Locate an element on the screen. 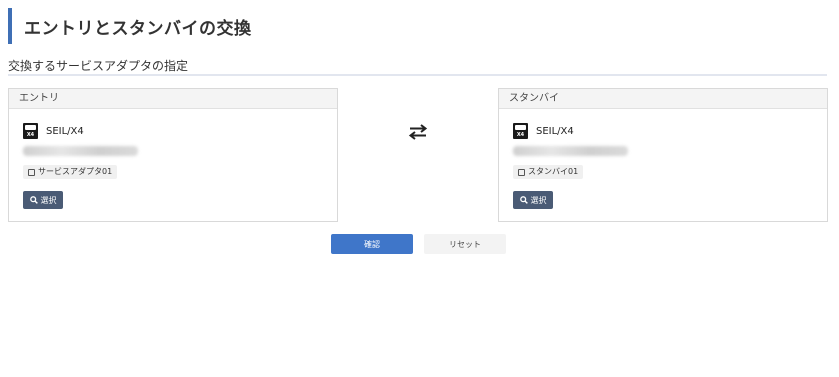 The width and height of the screenshot is (839, 377). entry-select-label: 選択 is located at coordinates (48, 200).